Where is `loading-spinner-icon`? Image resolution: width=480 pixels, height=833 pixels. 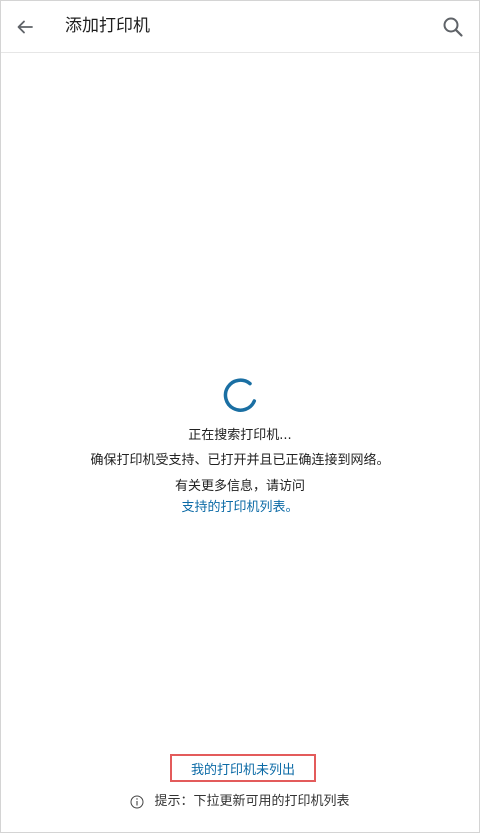
loading-spinner-icon is located at coordinates (240, 395).